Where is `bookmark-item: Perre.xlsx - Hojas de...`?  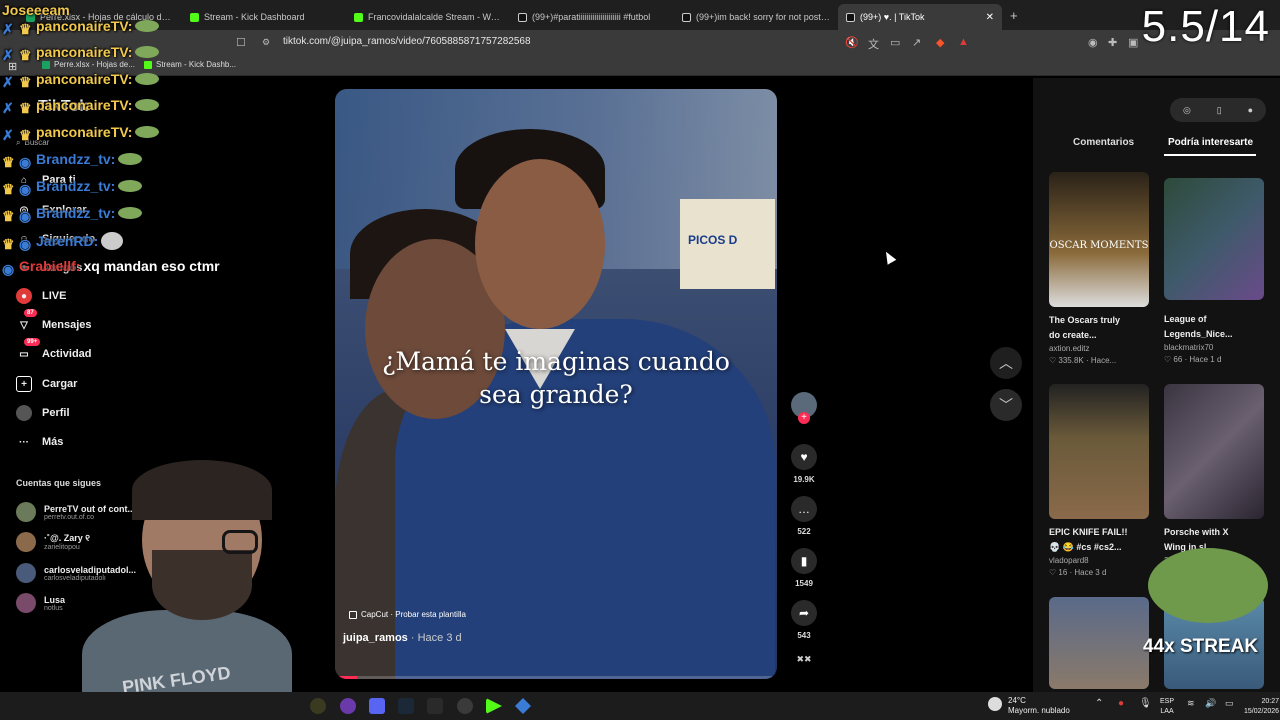 bookmark-item: Perre.xlsx - Hojas de... is located at coordinates (88, 64).